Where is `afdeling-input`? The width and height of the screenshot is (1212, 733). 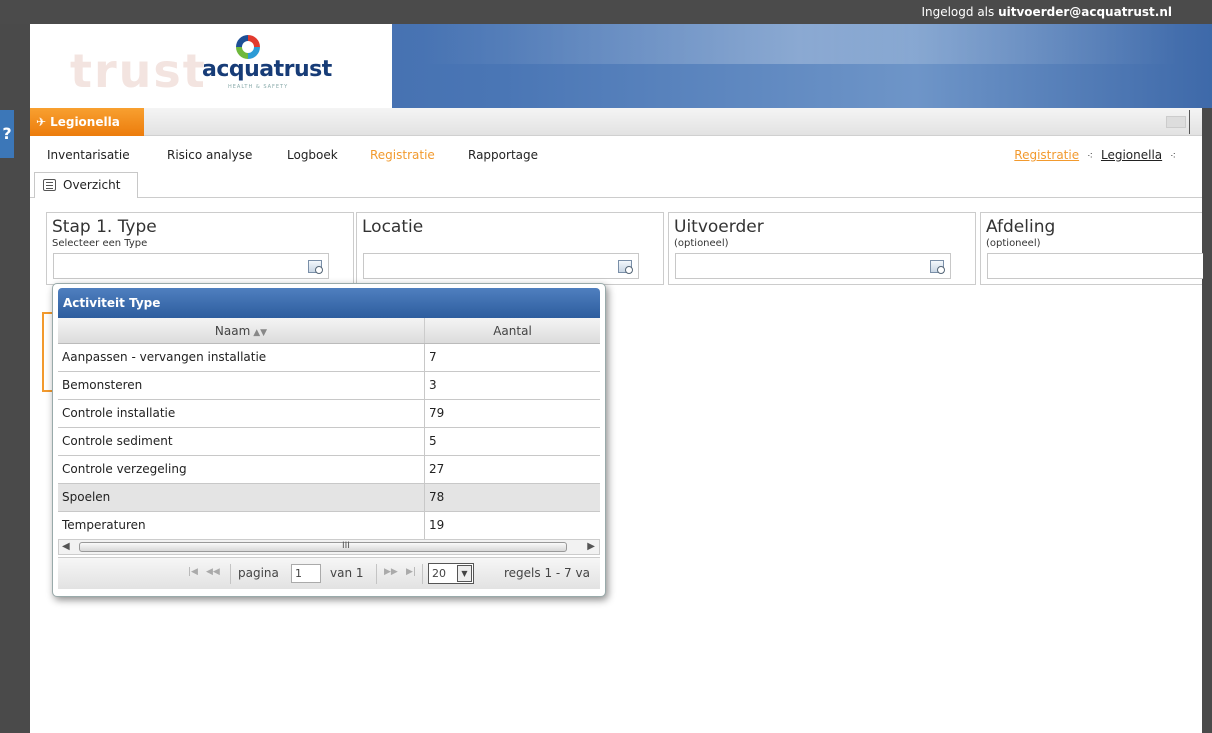
afdeling-input is located at coordinates (1095, 266).